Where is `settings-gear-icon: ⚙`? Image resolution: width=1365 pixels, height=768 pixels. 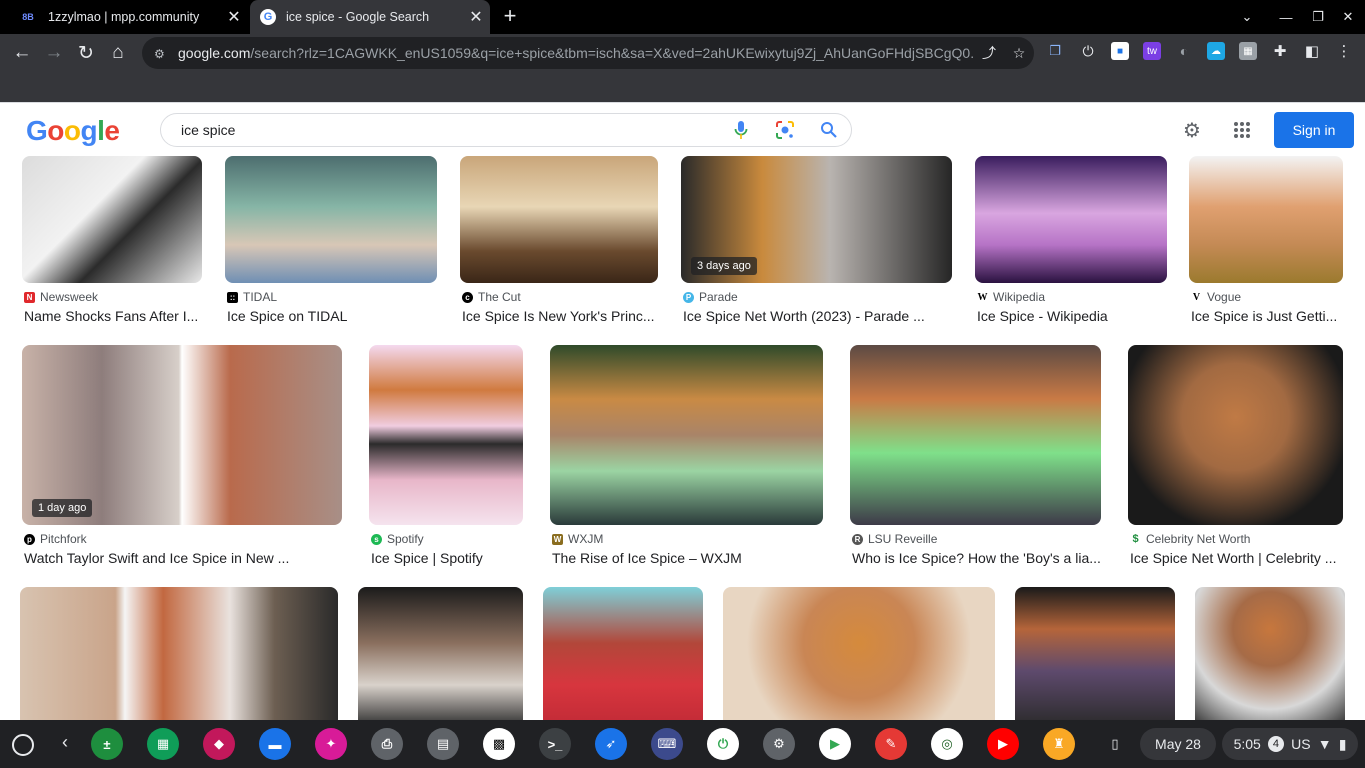 settings-gear-icon: ⚙ is located at coordinates (1192, 130).